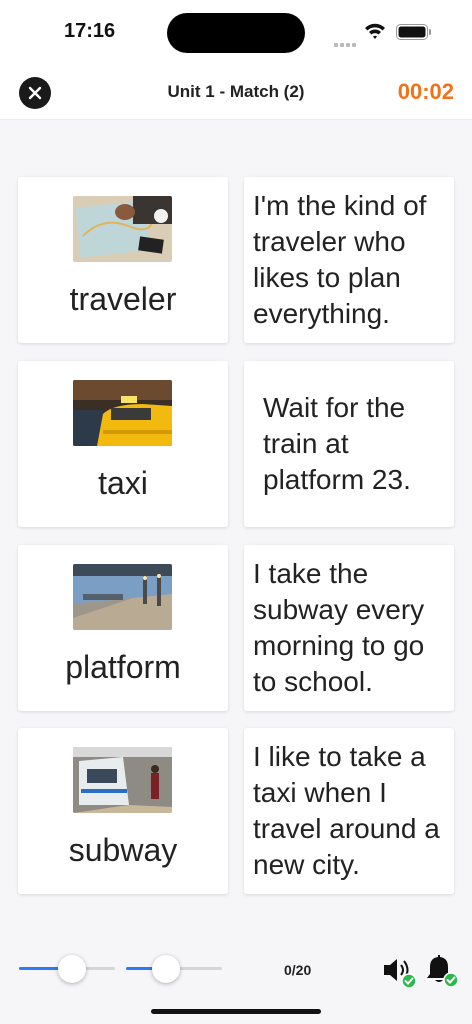 The width and height of the screenshot is (472, 1024). What do you see at coordinates (236, 92) in the screenshot?
I see `header: Unit 1 - Match (2) 00:02` at bounding box center [236, 92].